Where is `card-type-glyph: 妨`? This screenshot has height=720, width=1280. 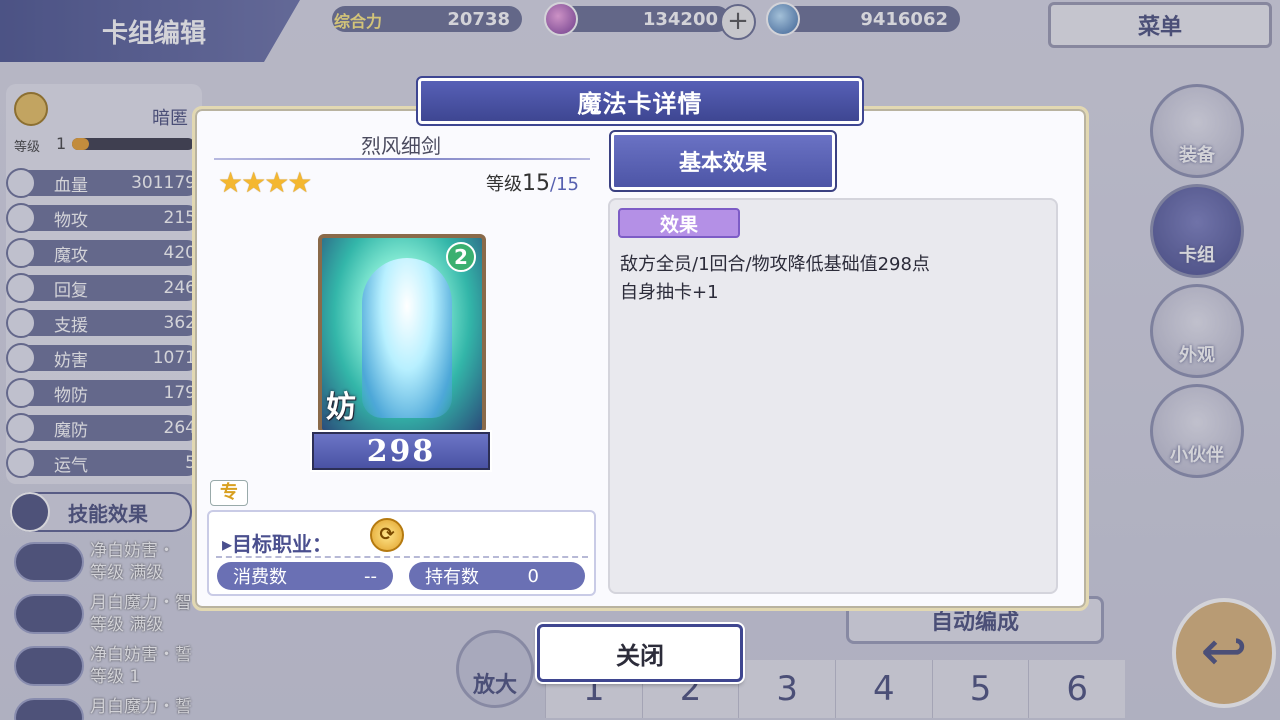
card-type-glyph: 妨 is located at coordinates (341, 407).